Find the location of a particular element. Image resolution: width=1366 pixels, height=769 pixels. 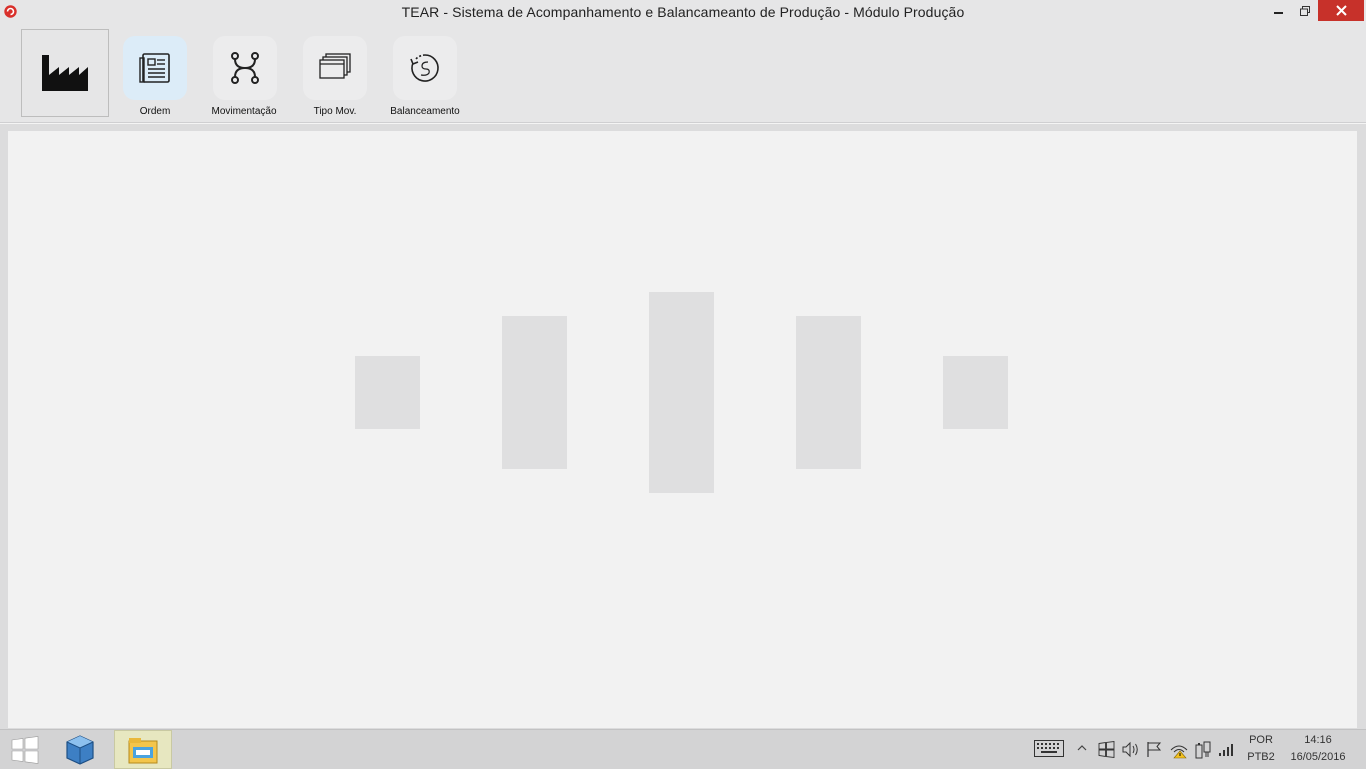

windows-start-icon is located at coordinates (25, 749).